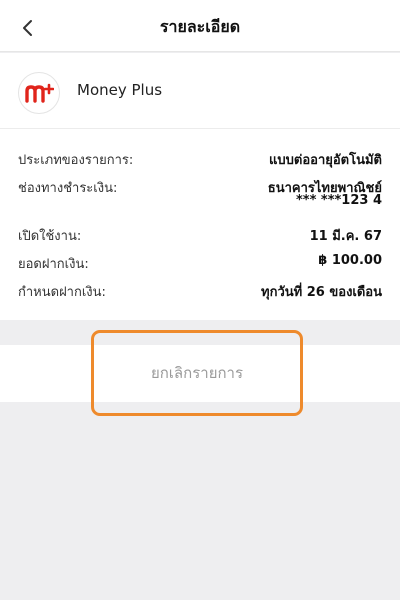 Image resolution: width=400 pixels, height=600 pixels. I want to click on schedule-value: ทุกวันที่ 26 ของเดือน, so click(321, 292).